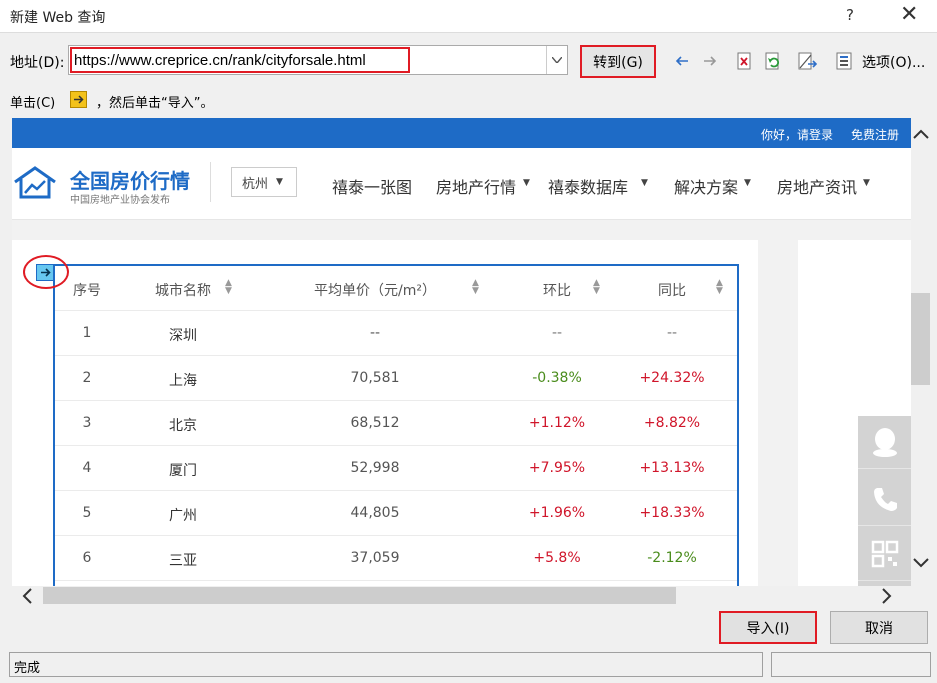 This screenshot has height=683, width=937. Describe the element at coordinates (255, 184) in the screenshot. I see `city-select-value: 杭州` at that location.